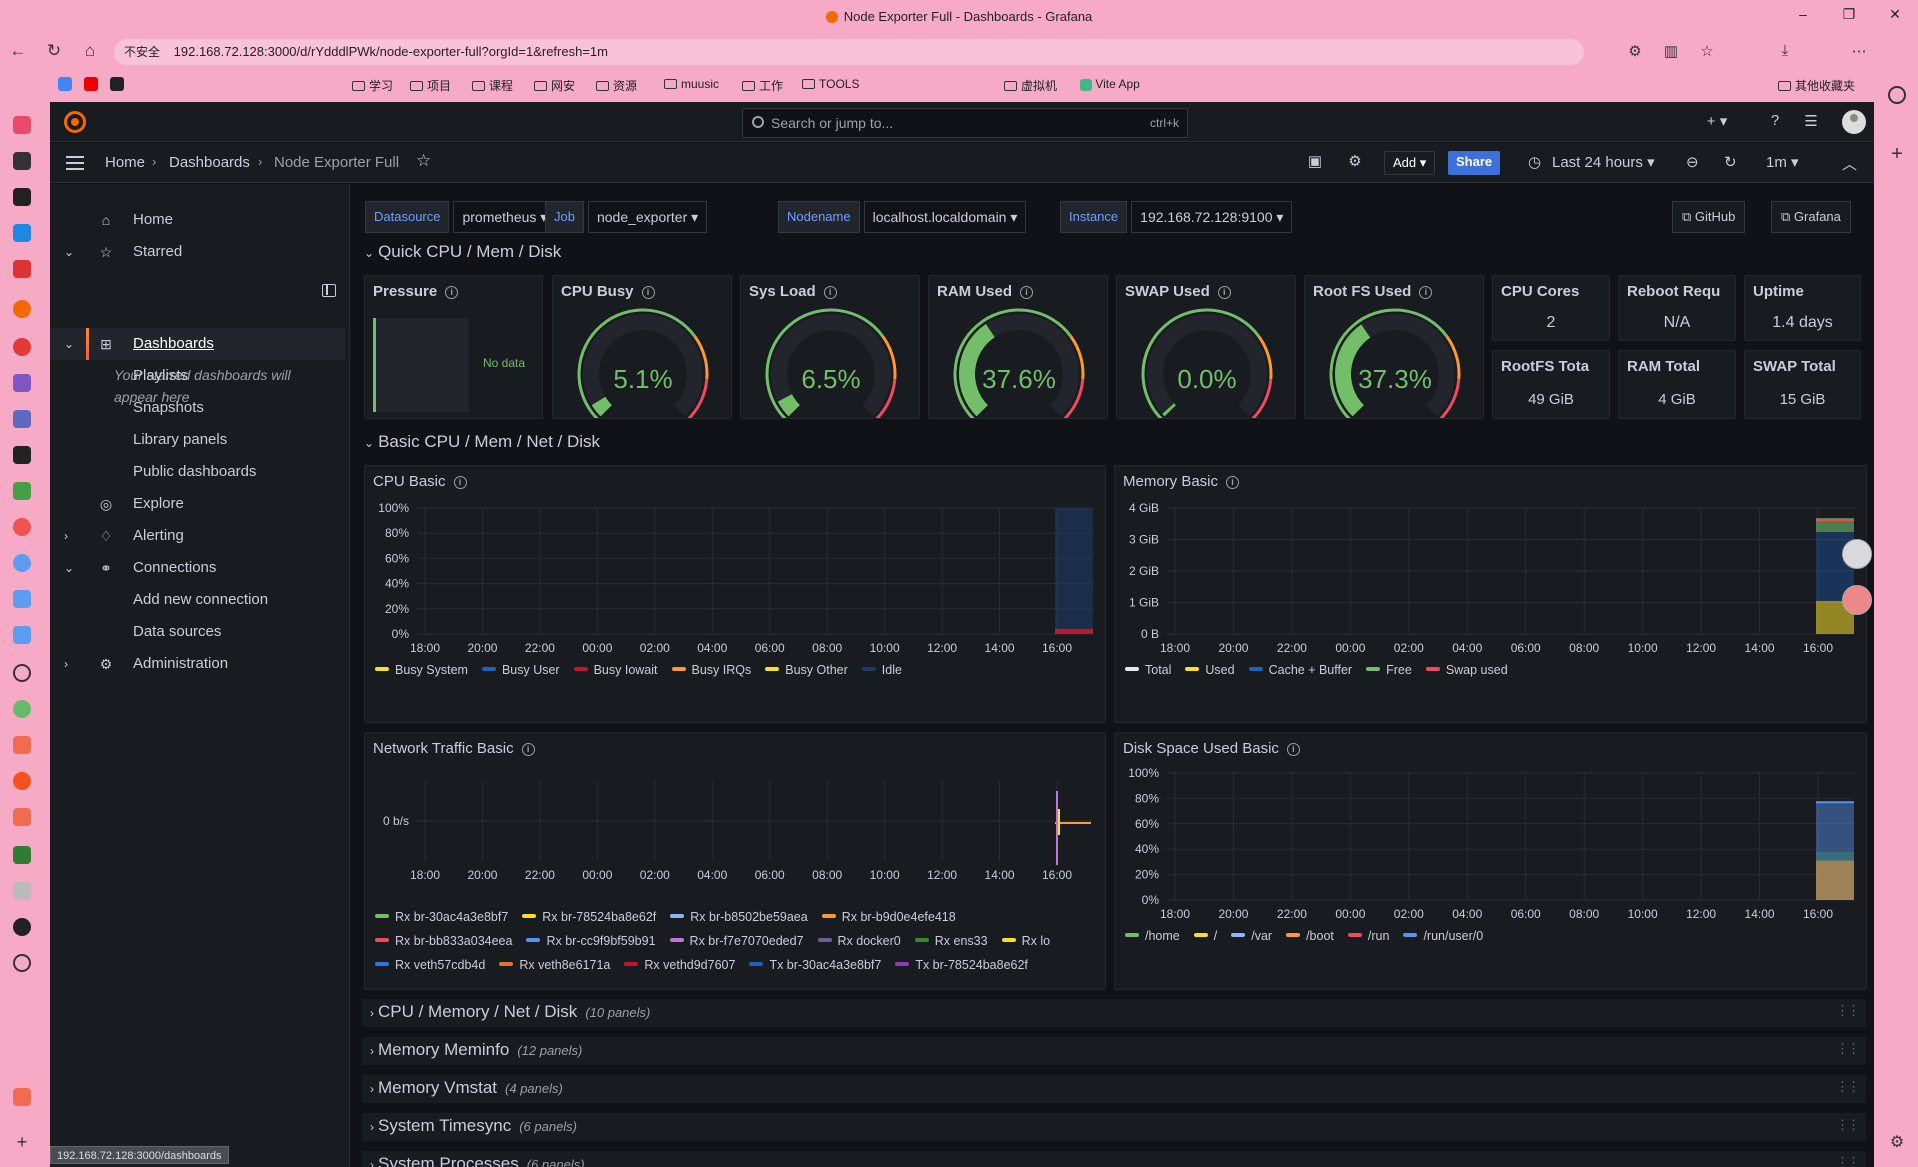 This screenshot has width=1918, height=1167. What do you see at coordinates (372, 85) in the screenshot?
I see `bookmark-folder: 学习` at bounding box center [372, 85].